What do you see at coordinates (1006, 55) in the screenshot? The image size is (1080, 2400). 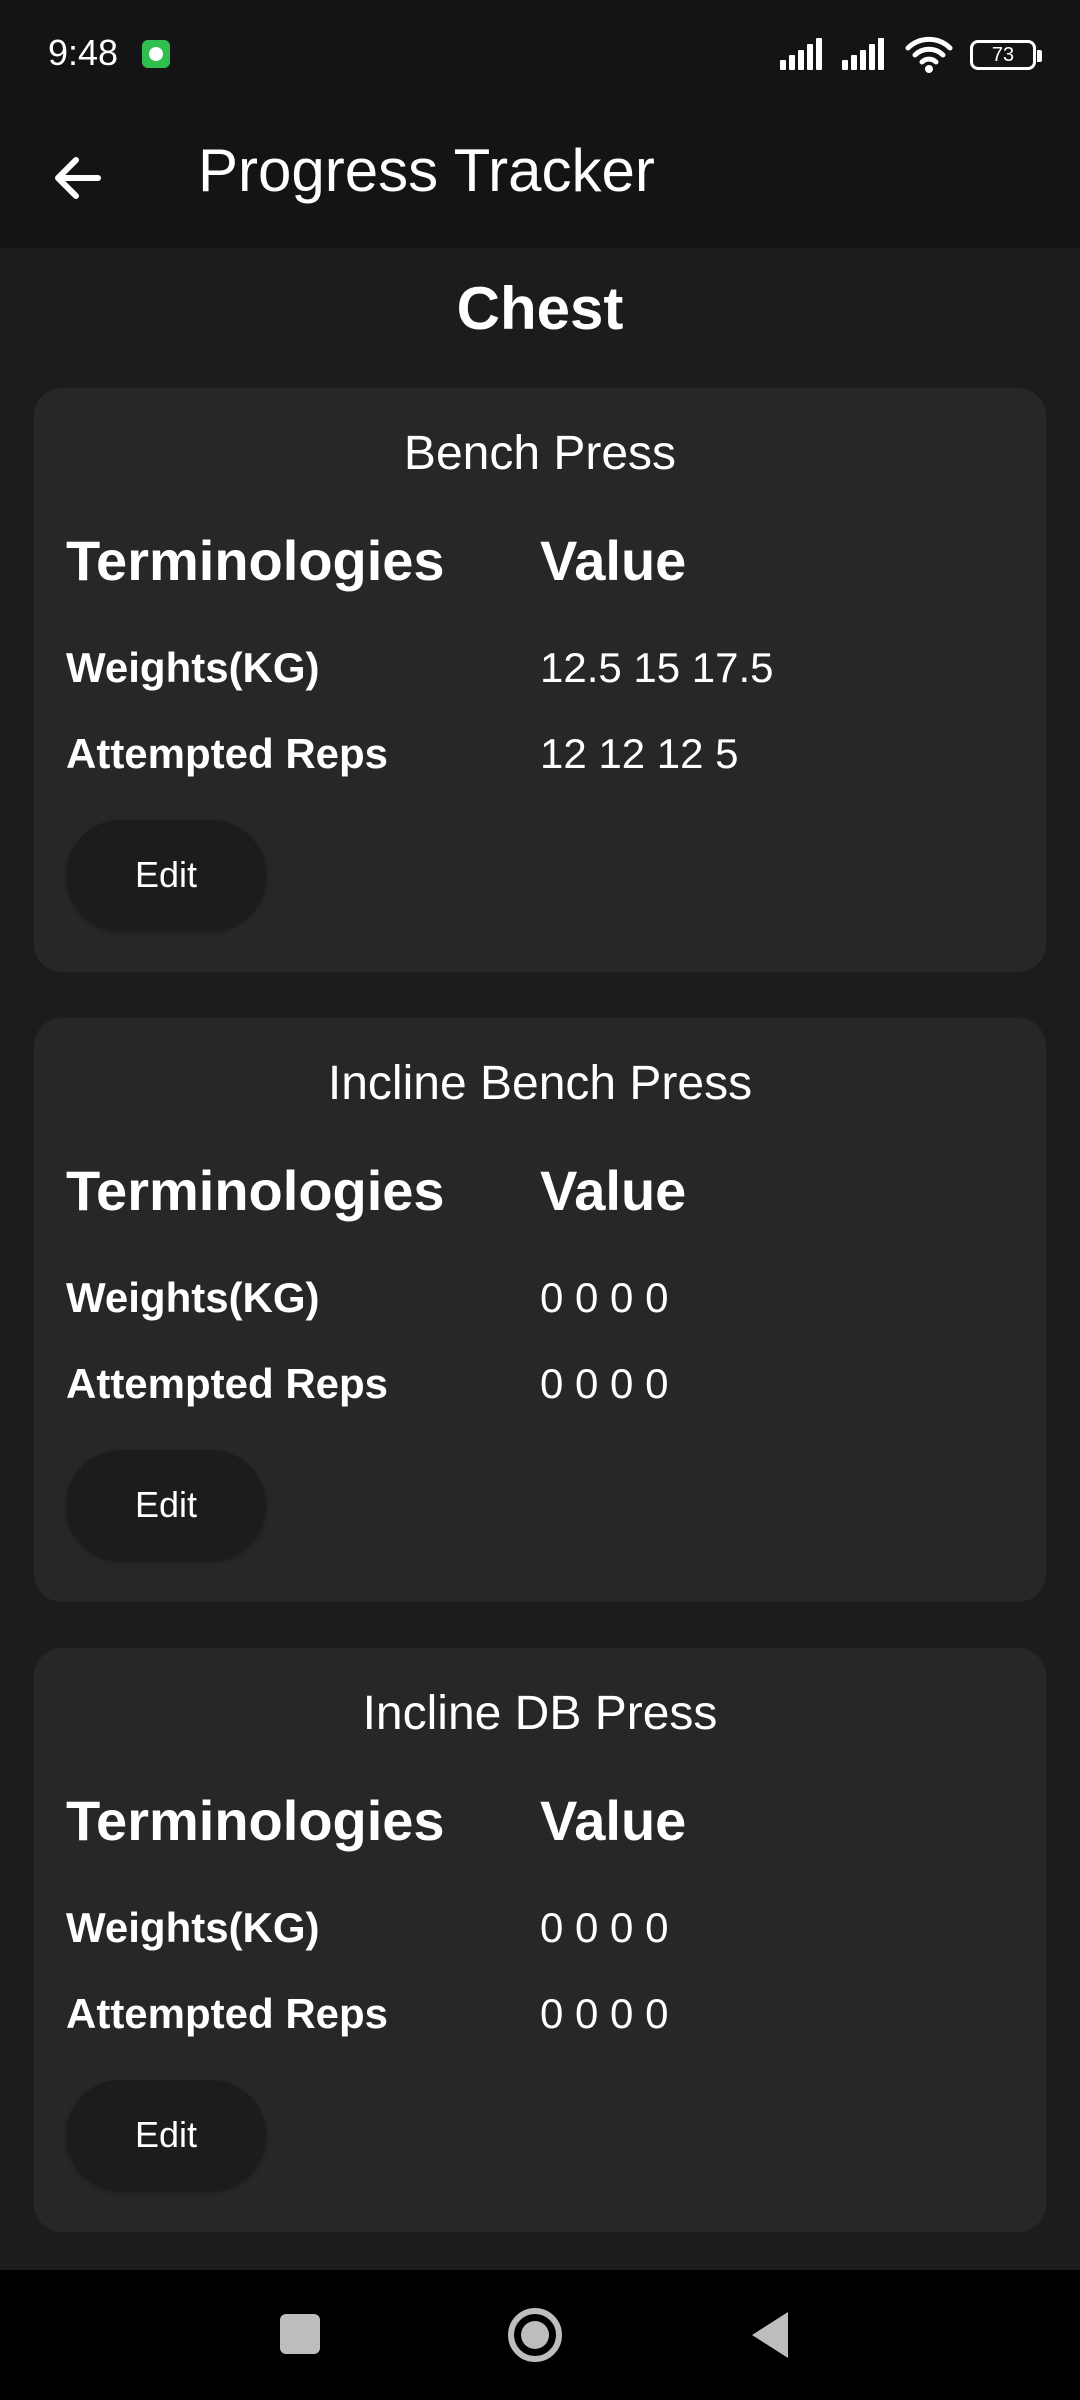 I see `battery-indicator: 73` at bounding box center [1006, 55].